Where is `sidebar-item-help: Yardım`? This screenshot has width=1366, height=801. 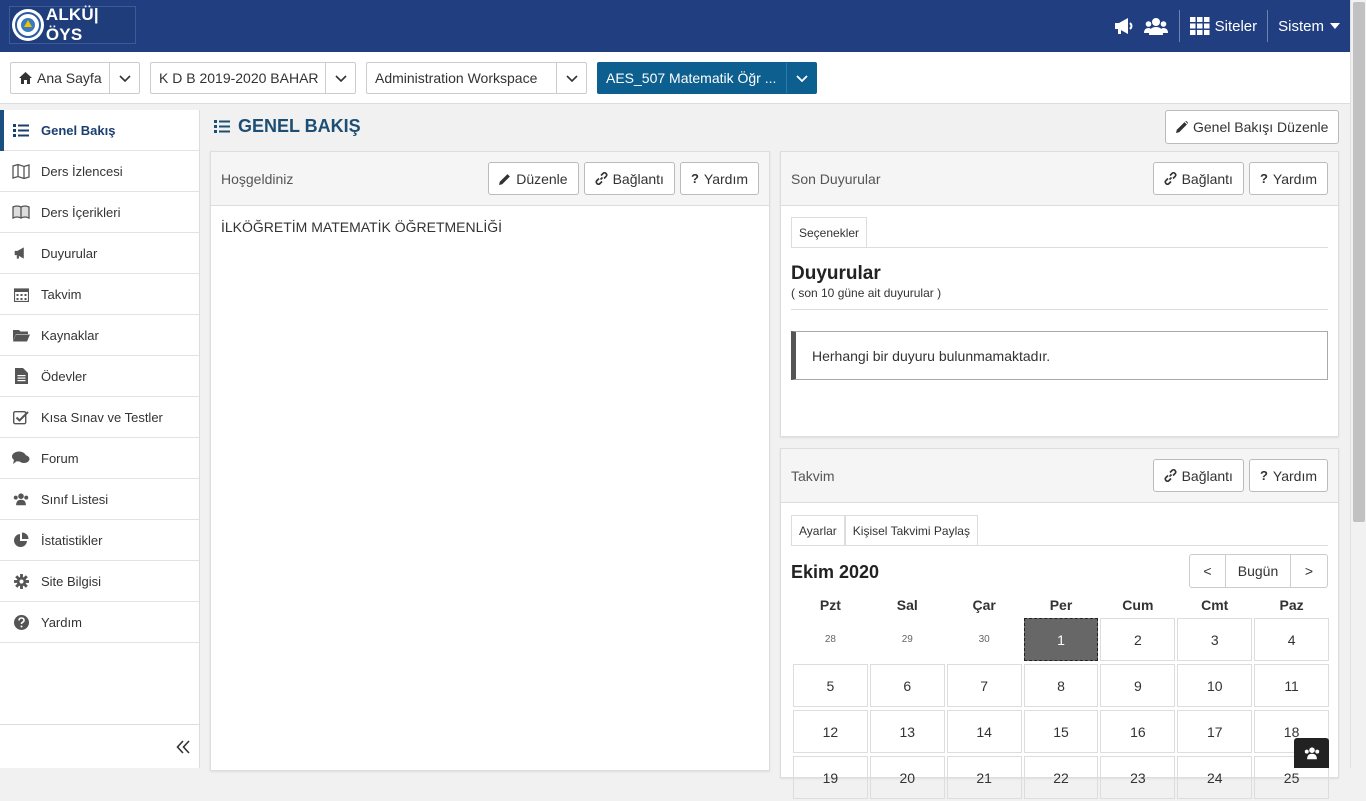 sidebar-item-help: Yardım is located at coordinates (99, 622).